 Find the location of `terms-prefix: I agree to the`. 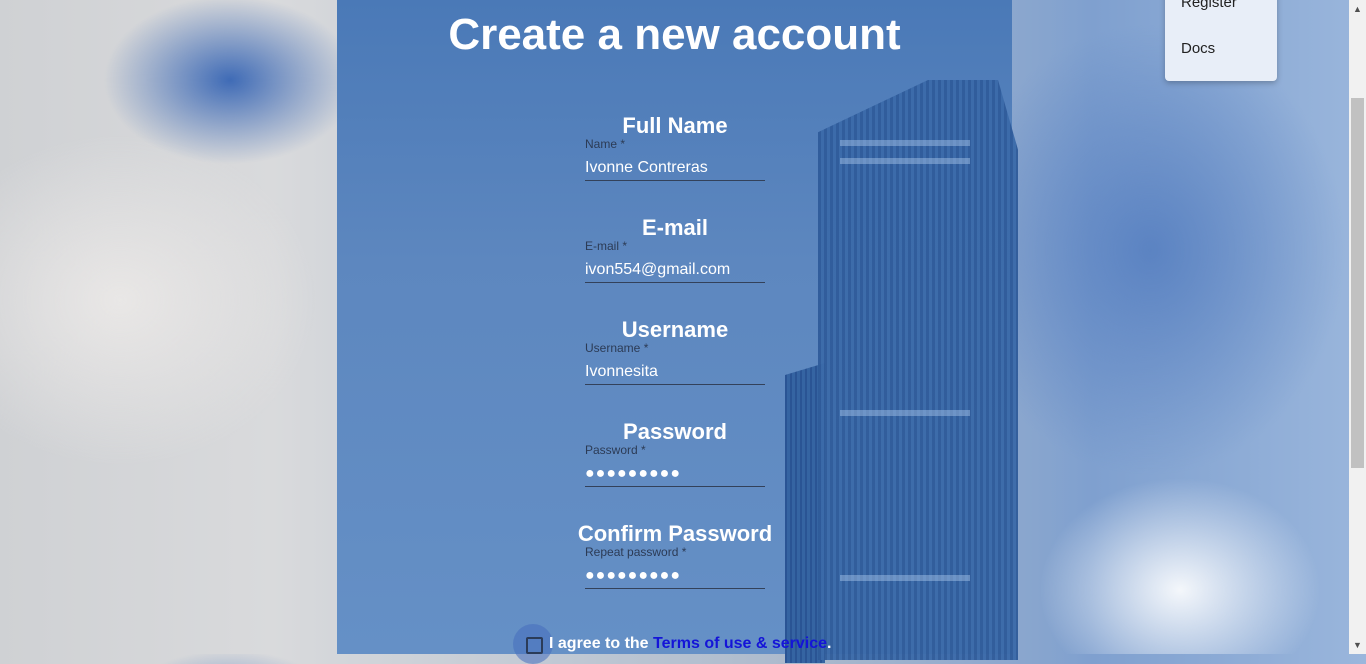

terms-prefix: I agree to the is located at coordinates (601, 643).